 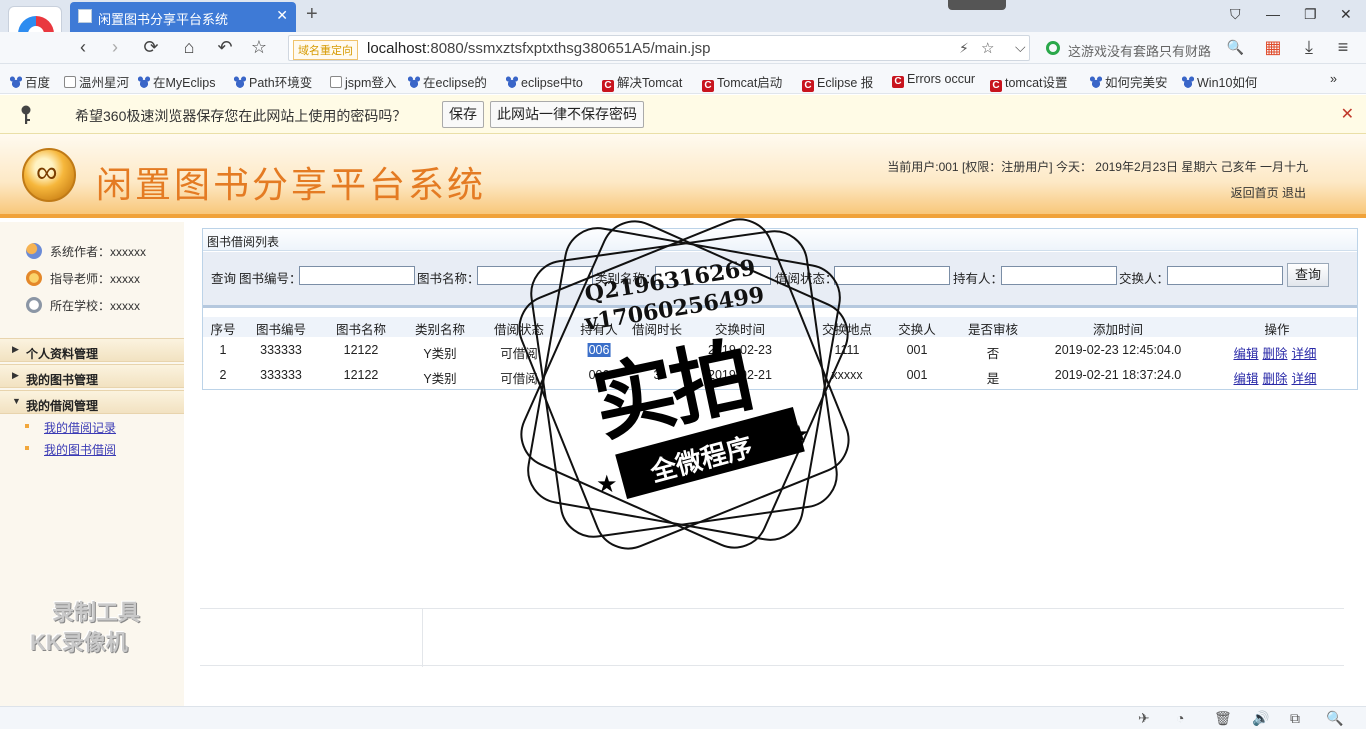 I want to click on favorite-star-icon: ☆, so click(x=259, y=47).